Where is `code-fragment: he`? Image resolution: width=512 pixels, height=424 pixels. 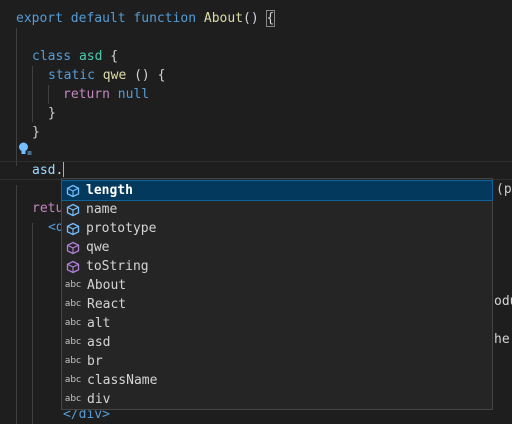 code-fragment: he is located at coordinates (502, 339).